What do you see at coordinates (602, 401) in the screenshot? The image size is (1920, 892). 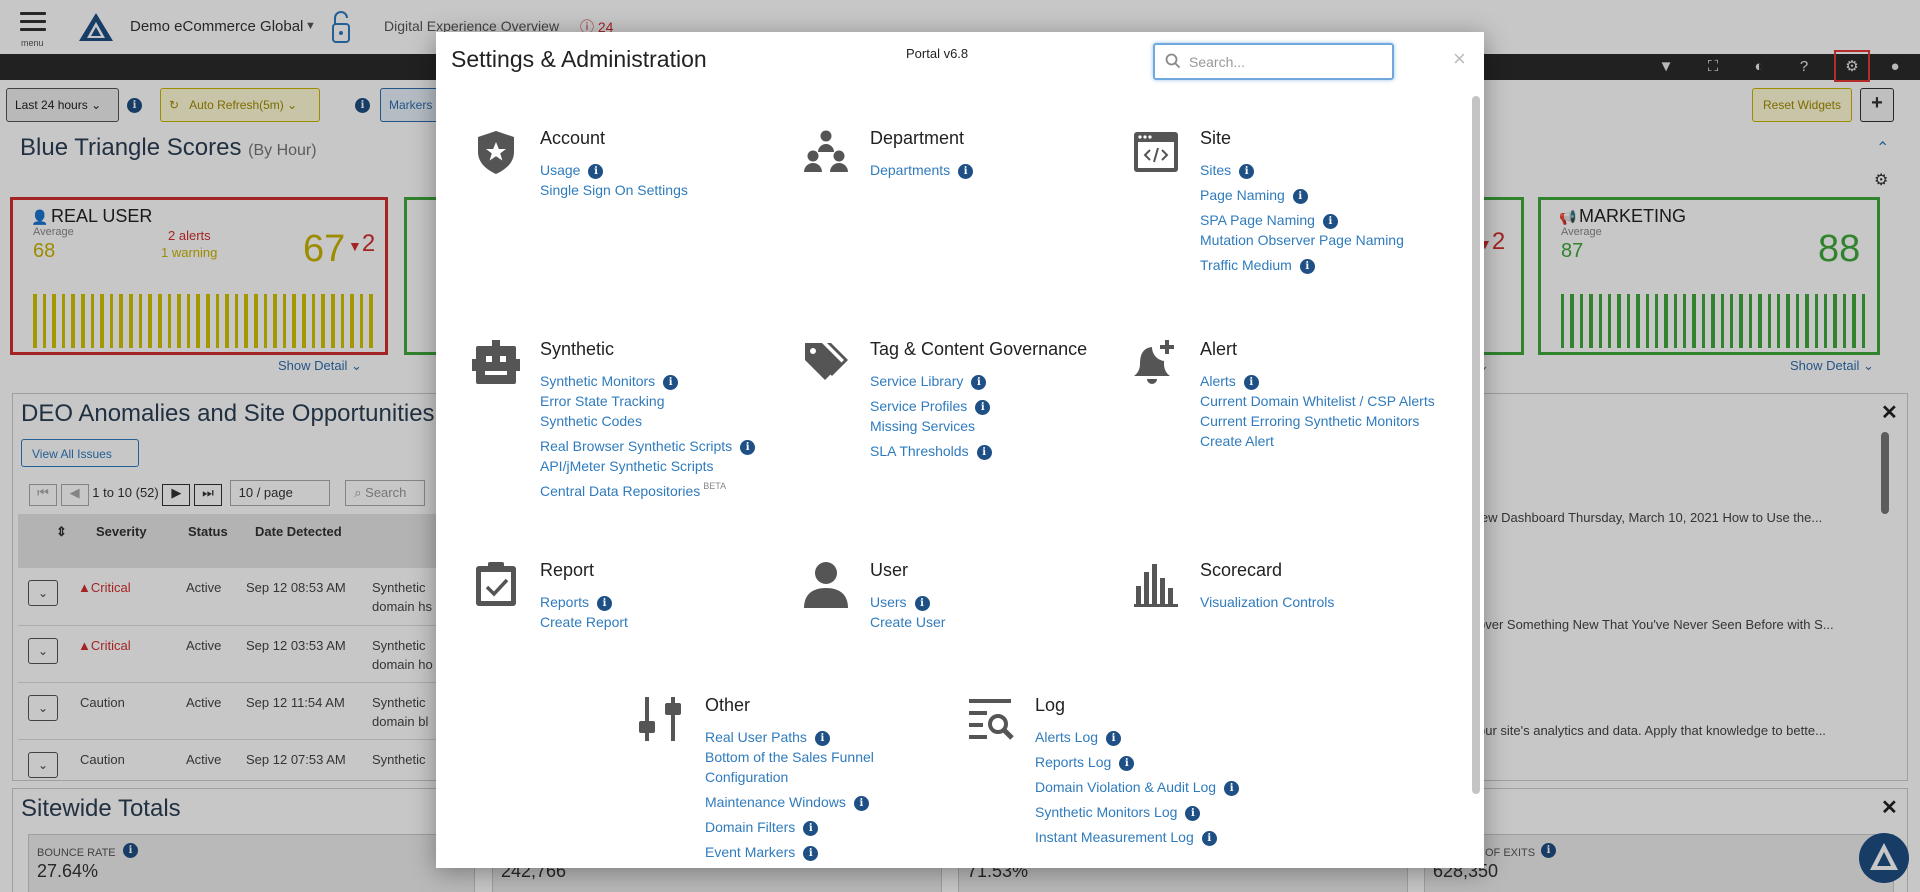 I see `link-label: Error State Tracking` at bounding box center [602, 401].